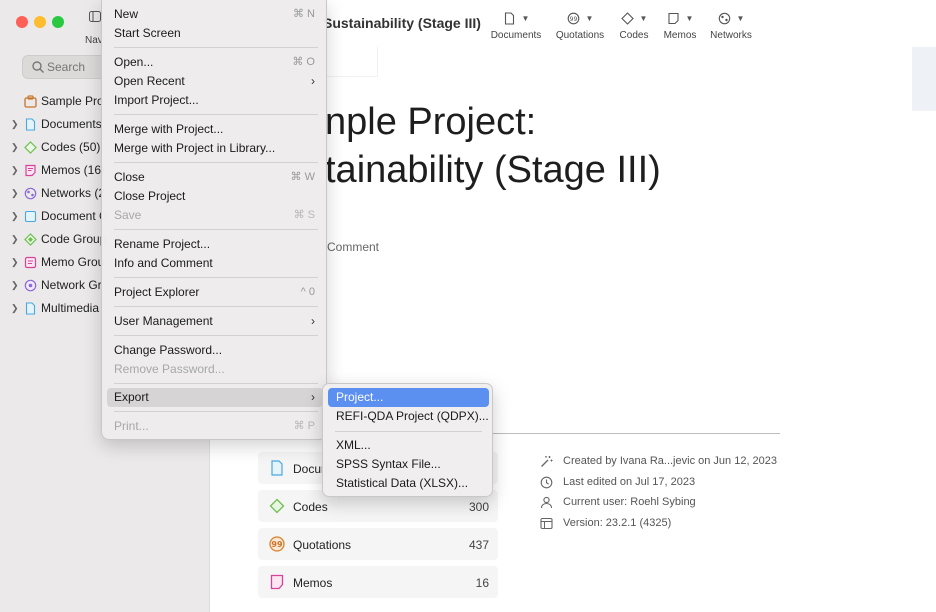  What do you see at coordinates (478, 545) in the screenshot?
I see `stat-count: 437` at bounding box center [478, 545].